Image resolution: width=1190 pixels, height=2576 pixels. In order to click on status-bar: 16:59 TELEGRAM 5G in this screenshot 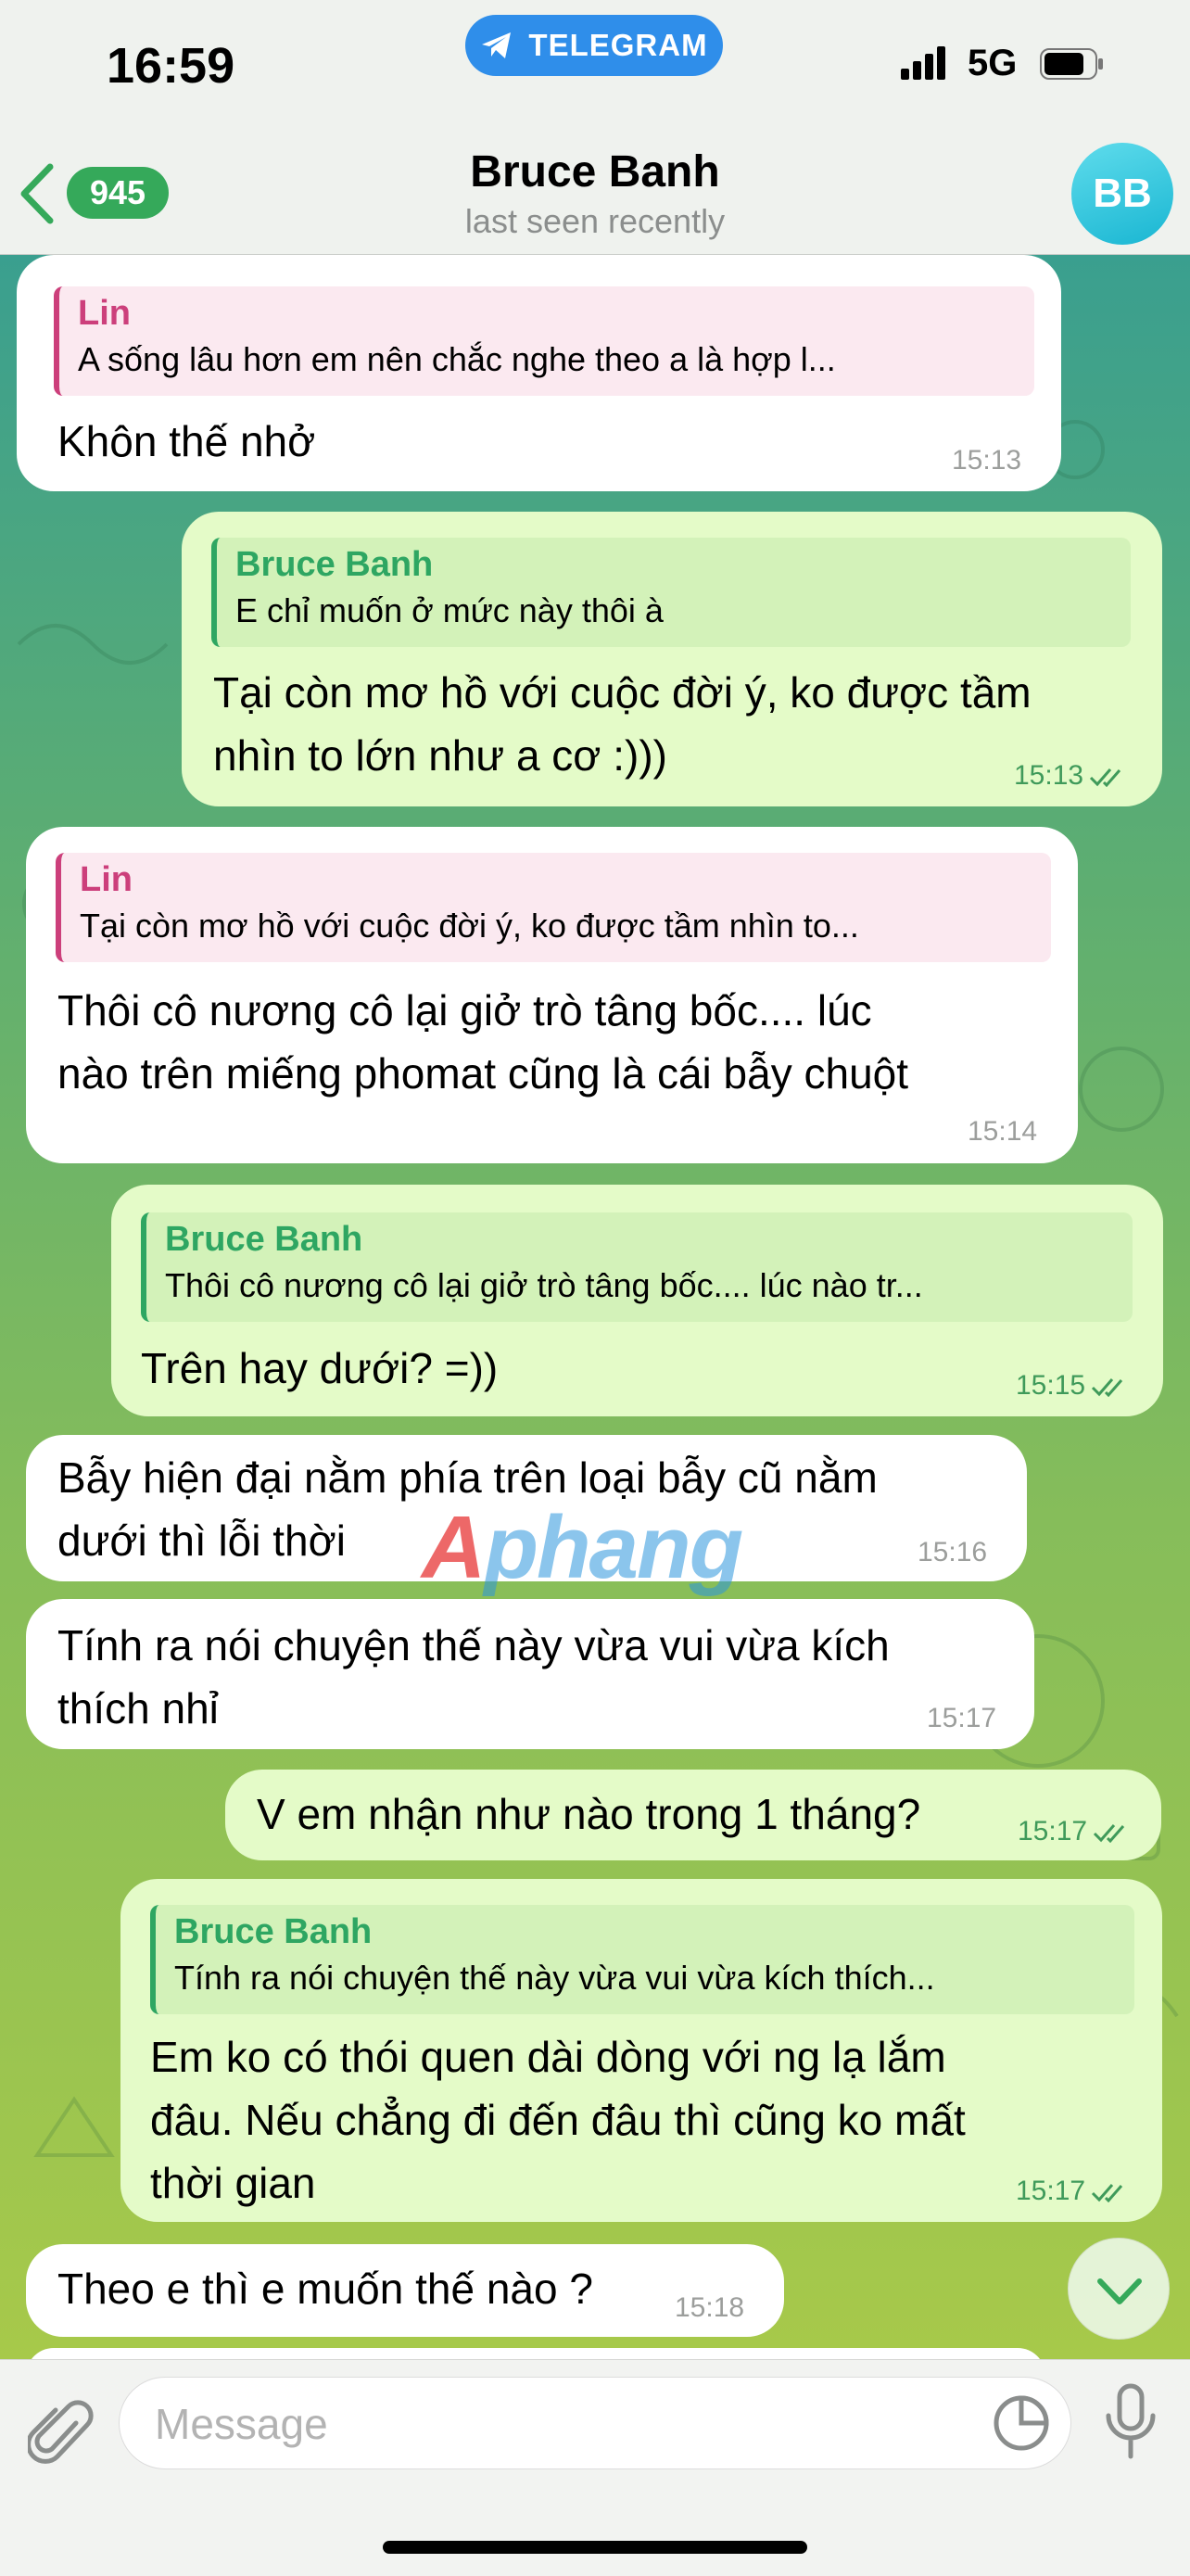, I will do `click(595, 69)`.